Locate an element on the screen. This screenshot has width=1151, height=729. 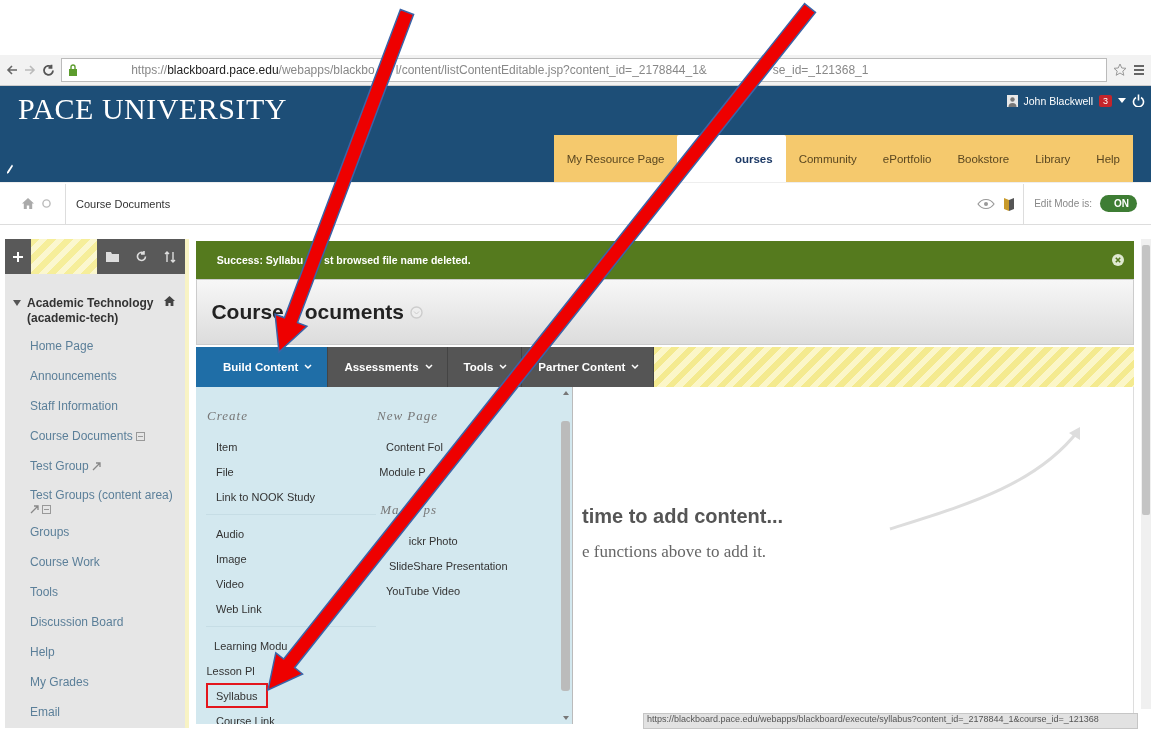
pencil-icon is located at coordinates (9, 169).